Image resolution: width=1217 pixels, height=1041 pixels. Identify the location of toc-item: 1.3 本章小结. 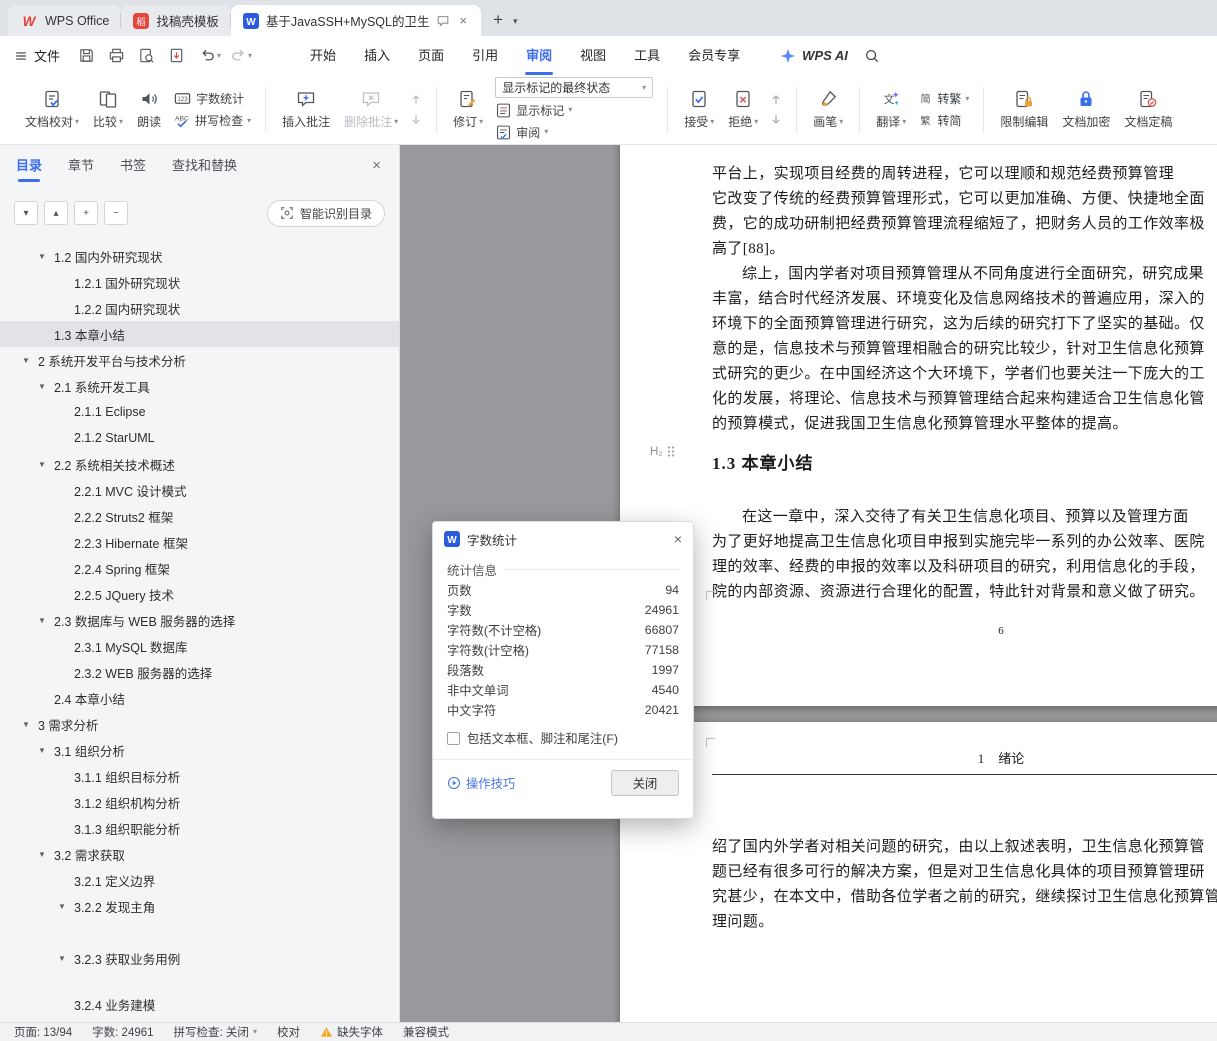
(199, 334).